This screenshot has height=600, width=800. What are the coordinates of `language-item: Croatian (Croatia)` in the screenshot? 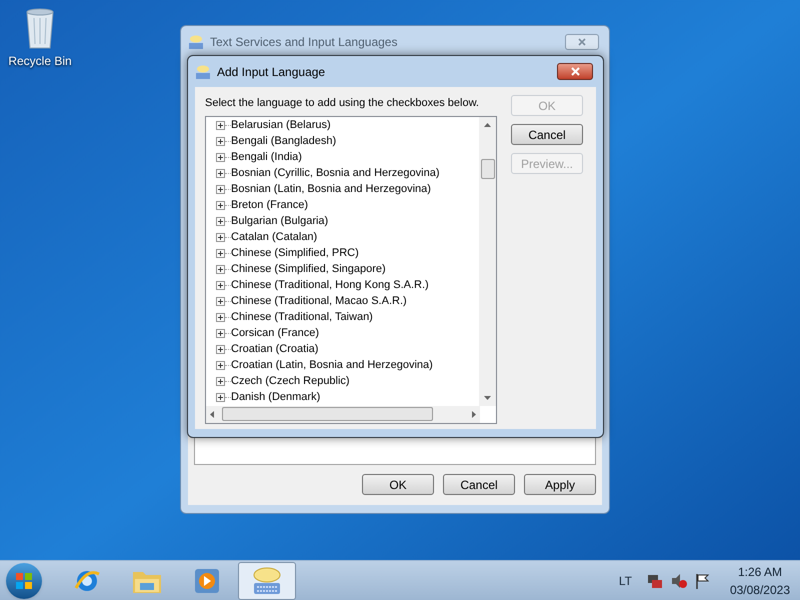 It's located at (274, 349).